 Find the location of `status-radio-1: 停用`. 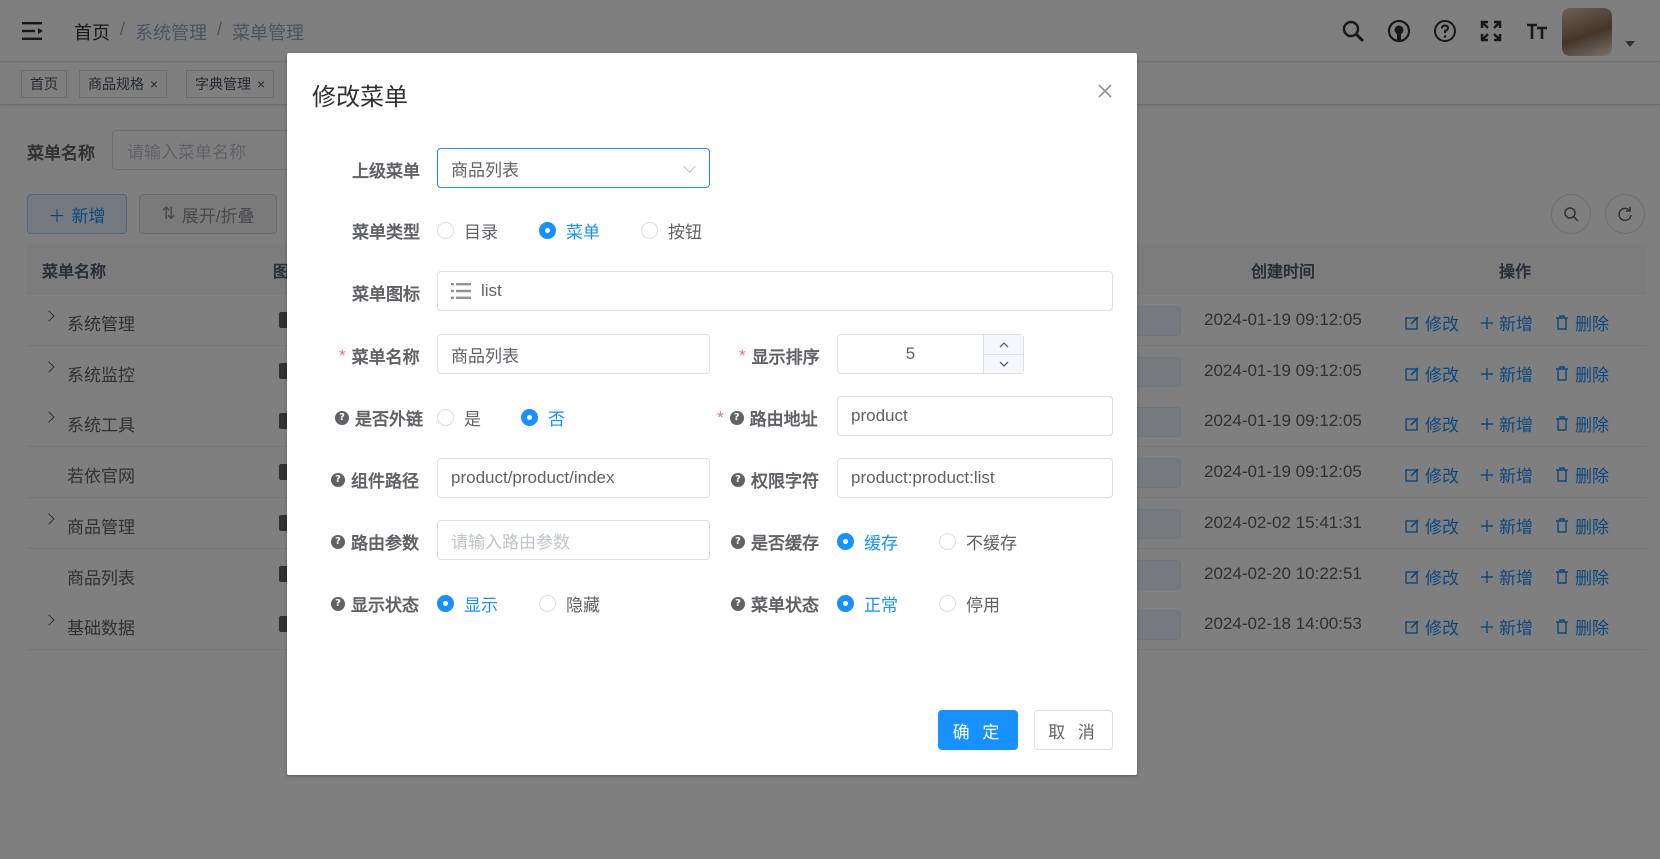

status-radio-1: 停用 is located at coordinates (969, 603).